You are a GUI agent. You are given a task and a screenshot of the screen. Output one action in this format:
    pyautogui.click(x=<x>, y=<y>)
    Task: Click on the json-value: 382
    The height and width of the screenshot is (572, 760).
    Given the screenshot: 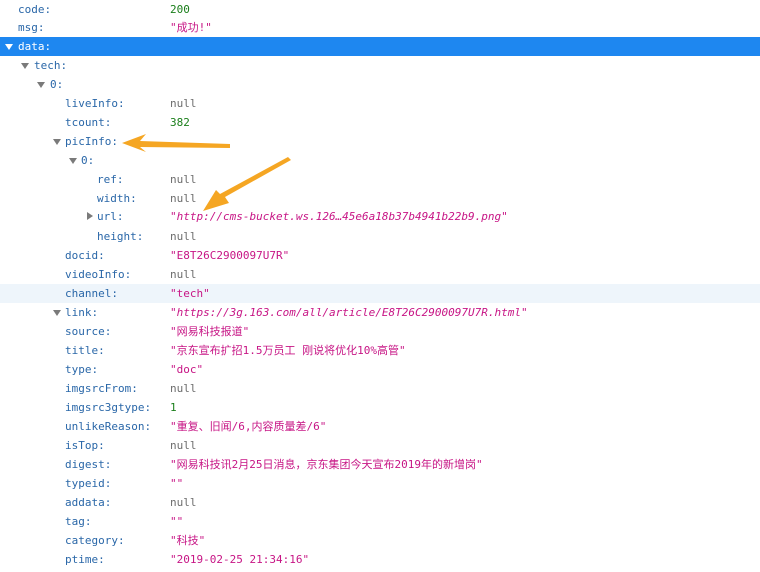 What is the action you would take?
    pyautogui.click(x=180, y=122)
    